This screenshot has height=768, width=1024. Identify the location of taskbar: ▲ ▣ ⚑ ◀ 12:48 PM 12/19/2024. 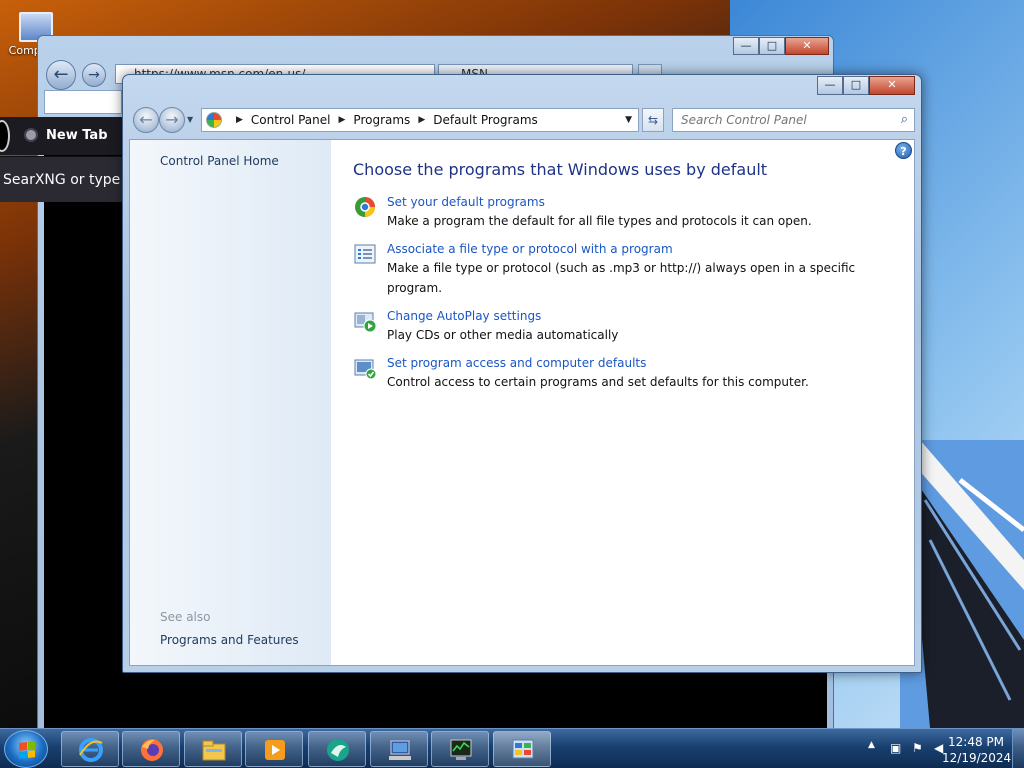
(512, 748).